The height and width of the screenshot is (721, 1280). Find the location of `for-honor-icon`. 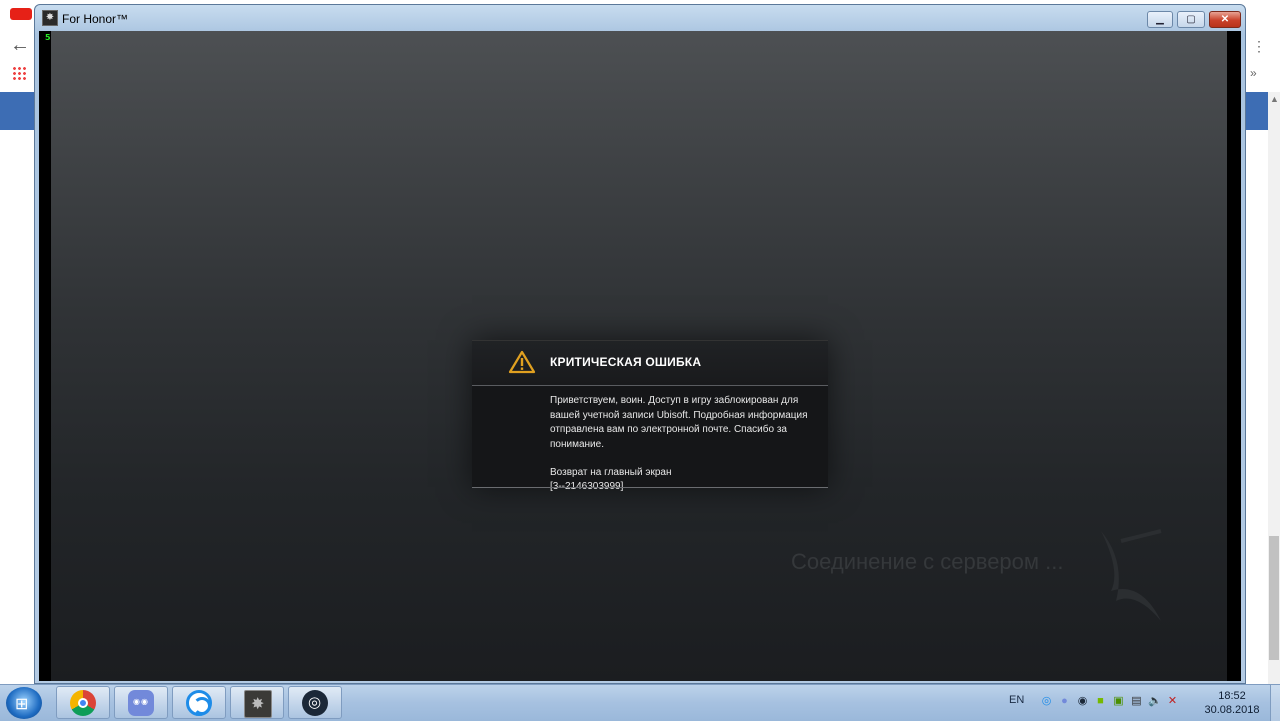

for-honor-icon is located at coordinates (258, 704).